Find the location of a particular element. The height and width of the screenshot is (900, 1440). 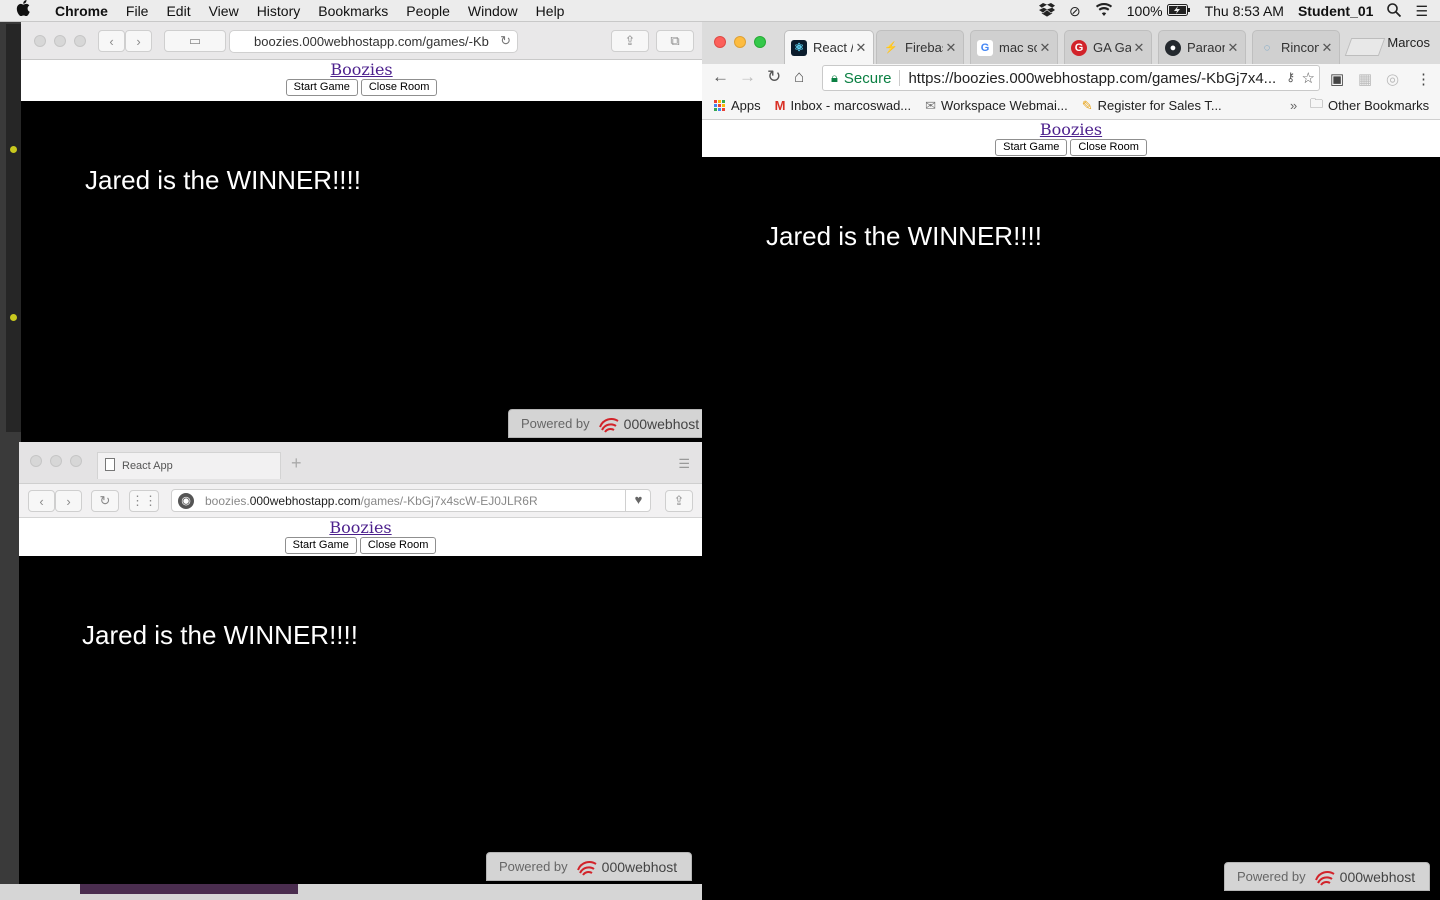

register-icon: ✎ is located at coordinates (1087, 105).